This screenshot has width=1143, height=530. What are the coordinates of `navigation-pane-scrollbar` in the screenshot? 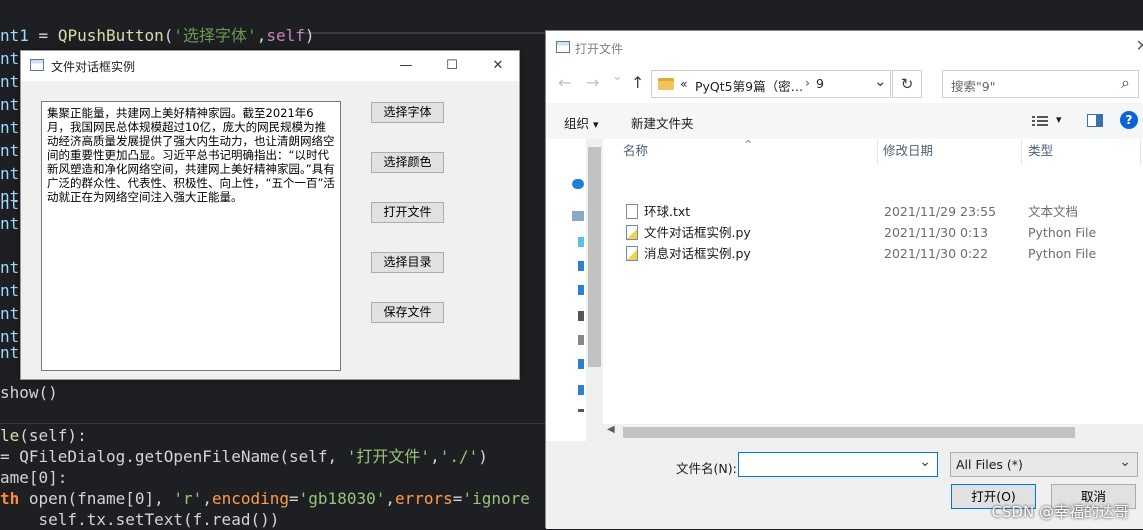 It's located at (594, 290).